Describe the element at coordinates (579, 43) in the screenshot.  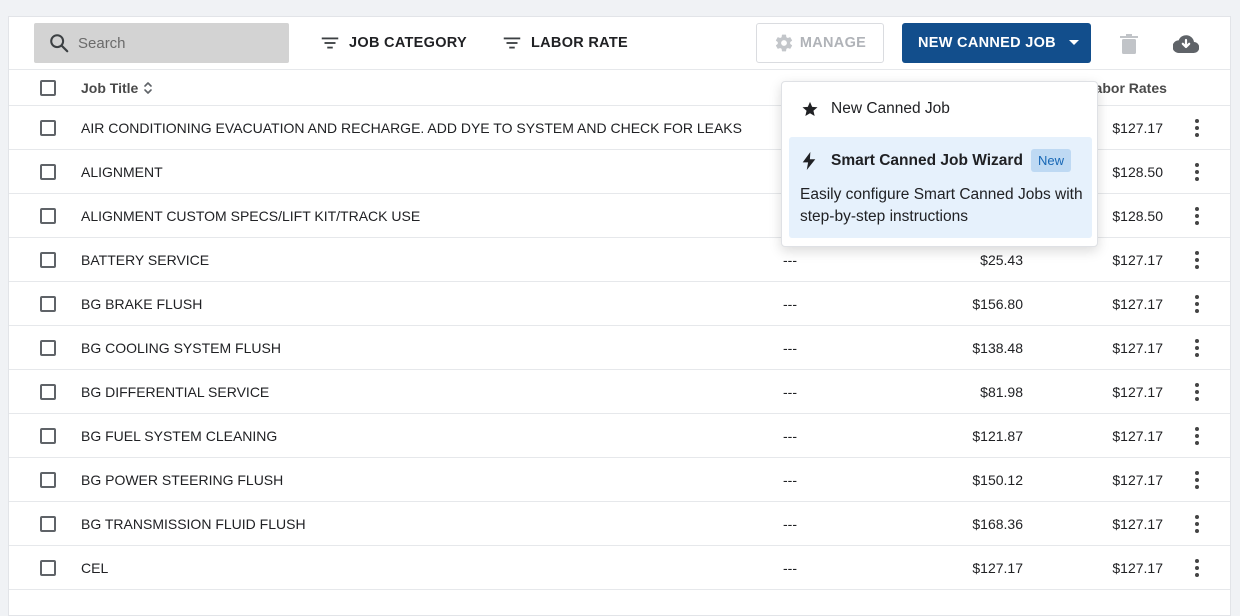
I see `labor-rate-label: LABOR RATE` at that location.